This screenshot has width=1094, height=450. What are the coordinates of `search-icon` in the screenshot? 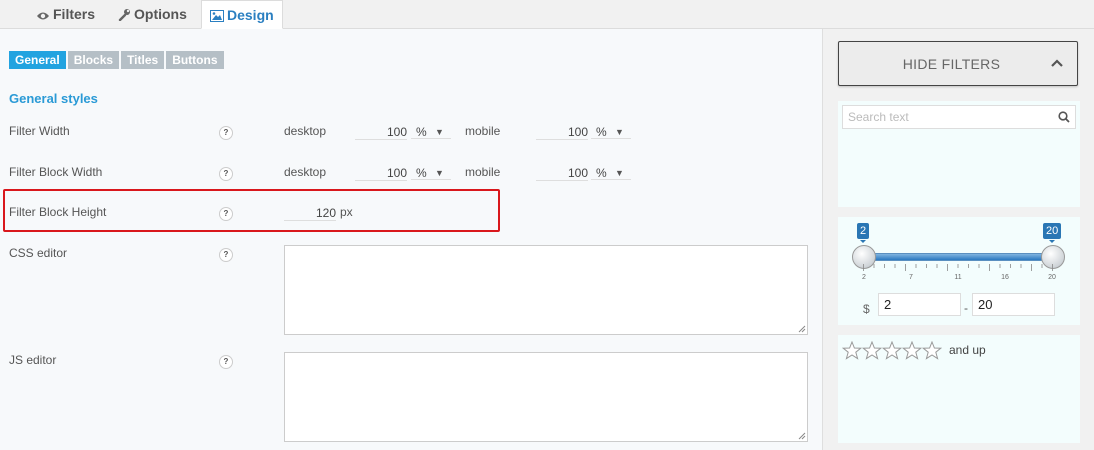 It's located at (1064, 117).